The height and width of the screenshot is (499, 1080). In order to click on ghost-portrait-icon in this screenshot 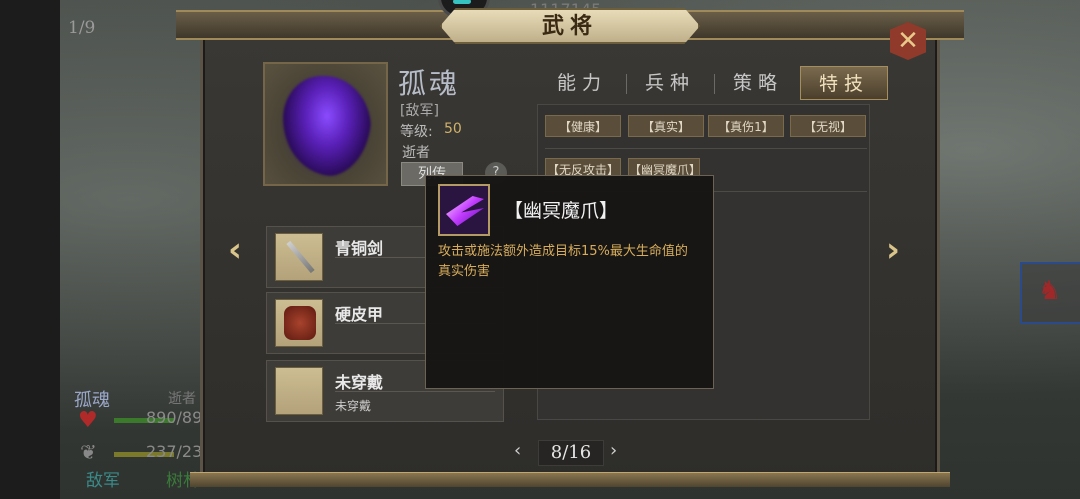, I will do `click(327, 126)`.